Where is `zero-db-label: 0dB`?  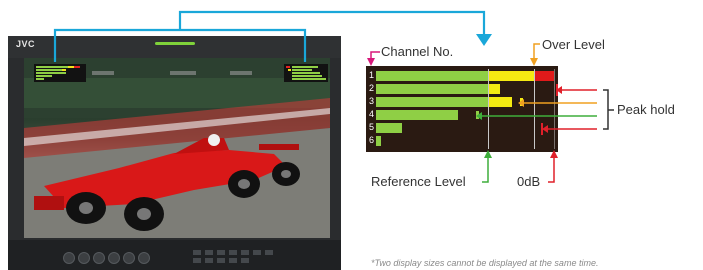 zero-db-label: 0dB is located at coordinates (529, 181).